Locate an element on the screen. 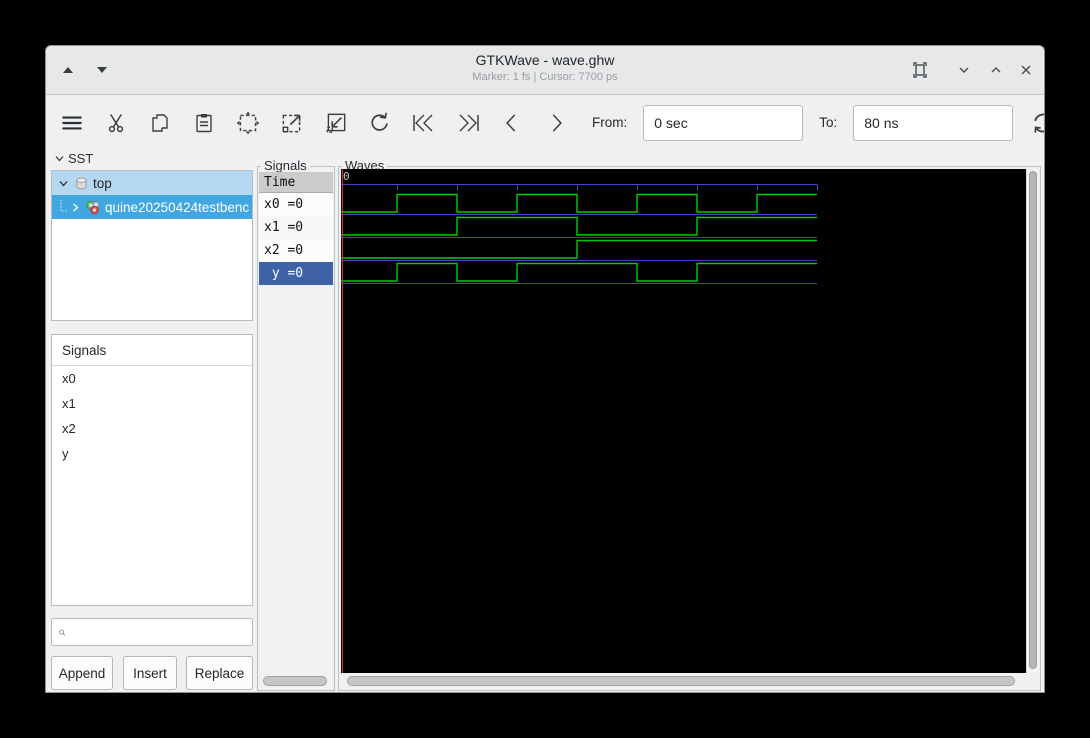  toolbar: From: To: is located at coordinates (545, 122).